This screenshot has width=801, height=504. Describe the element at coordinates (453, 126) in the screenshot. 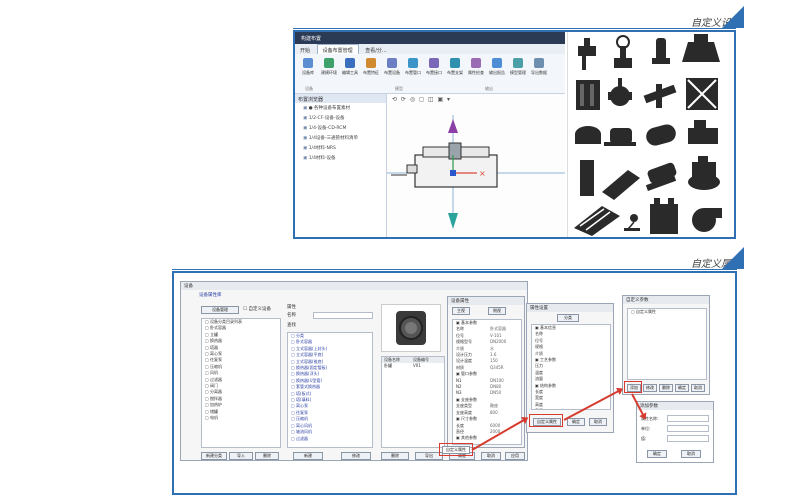

I see `z-axis-arrow-icon` at that location.